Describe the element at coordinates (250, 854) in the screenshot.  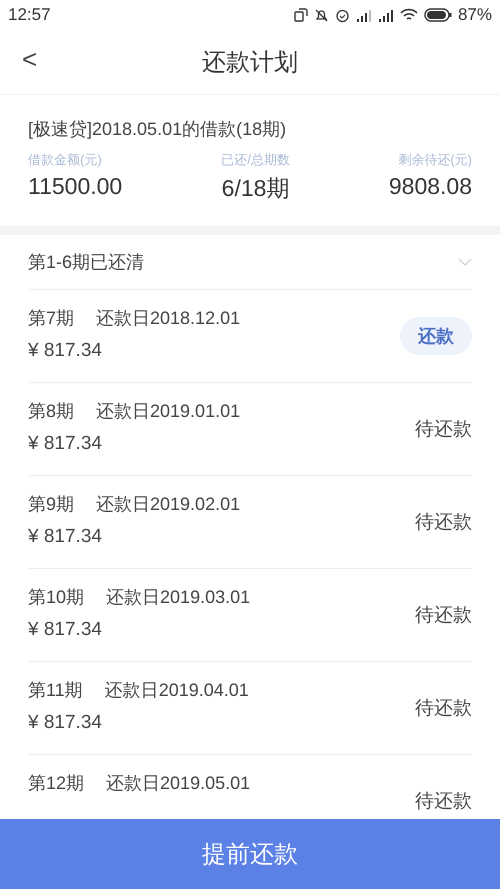
I see `prepay-button: 提前还款` at that location.